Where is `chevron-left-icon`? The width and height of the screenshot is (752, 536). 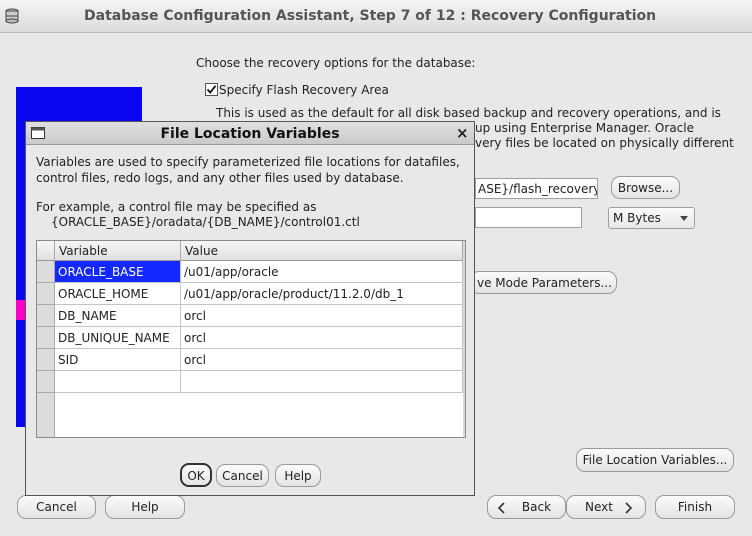 chevron-left-icon is located at coordinates (501, 508).